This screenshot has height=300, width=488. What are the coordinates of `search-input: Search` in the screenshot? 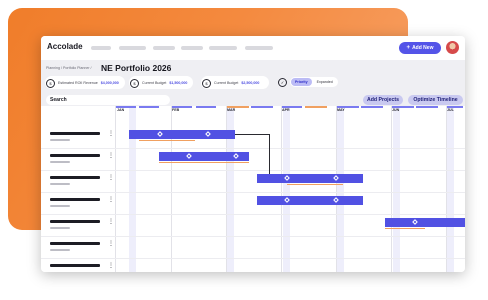 It's located at (108, 100).